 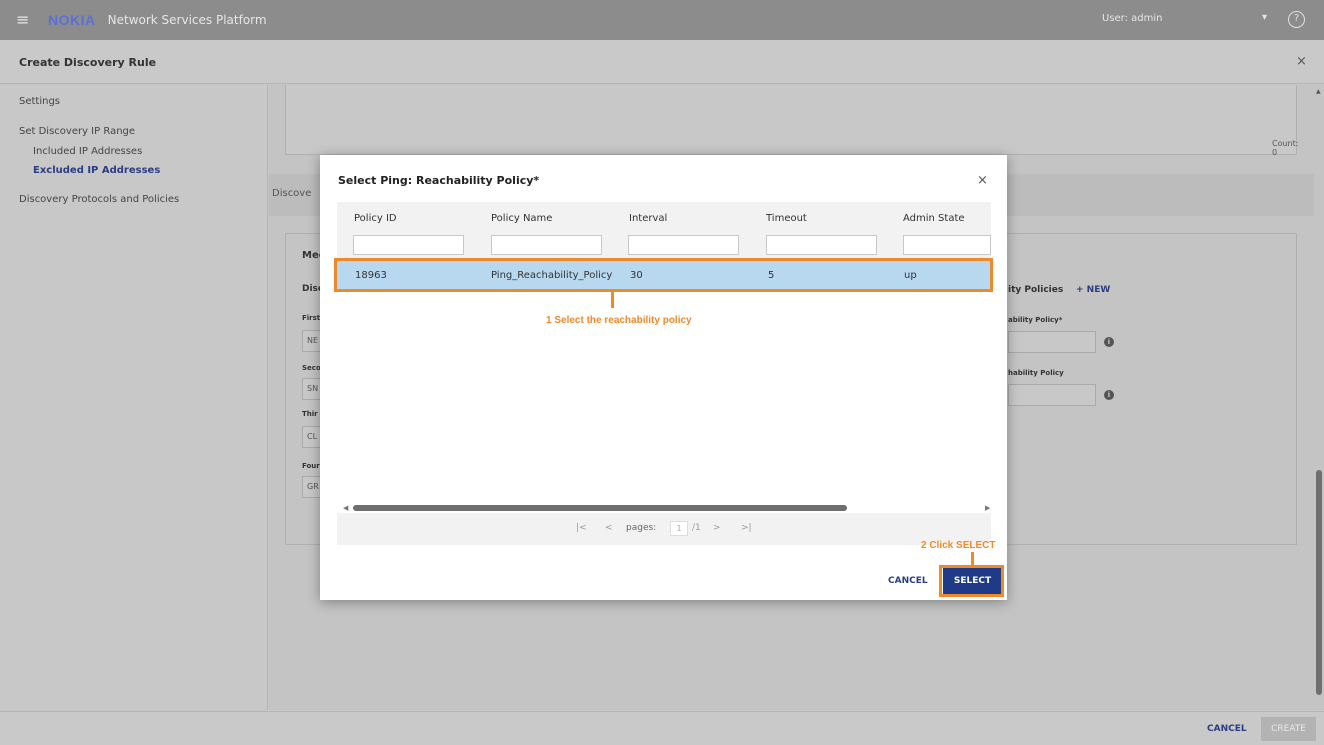 What do you see at coordinates (696, 528) in the screenshot?
I see `page-total: /1` at bounding box center [696, 528].